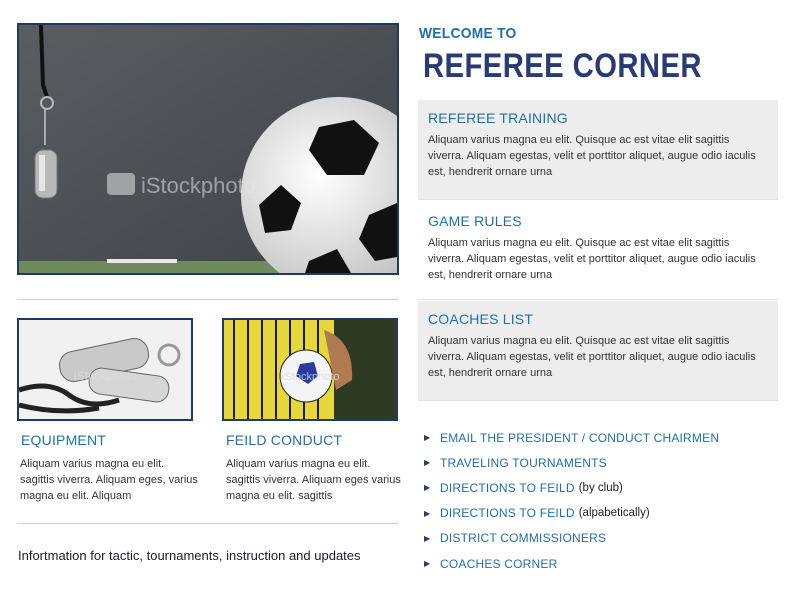 The height and width of the screenshot is (600, 800). What do you see at coordinates (562, 66) in the screenshot?
I see `page-title: REFEREE CORNER` at bounding box center [562, 66].